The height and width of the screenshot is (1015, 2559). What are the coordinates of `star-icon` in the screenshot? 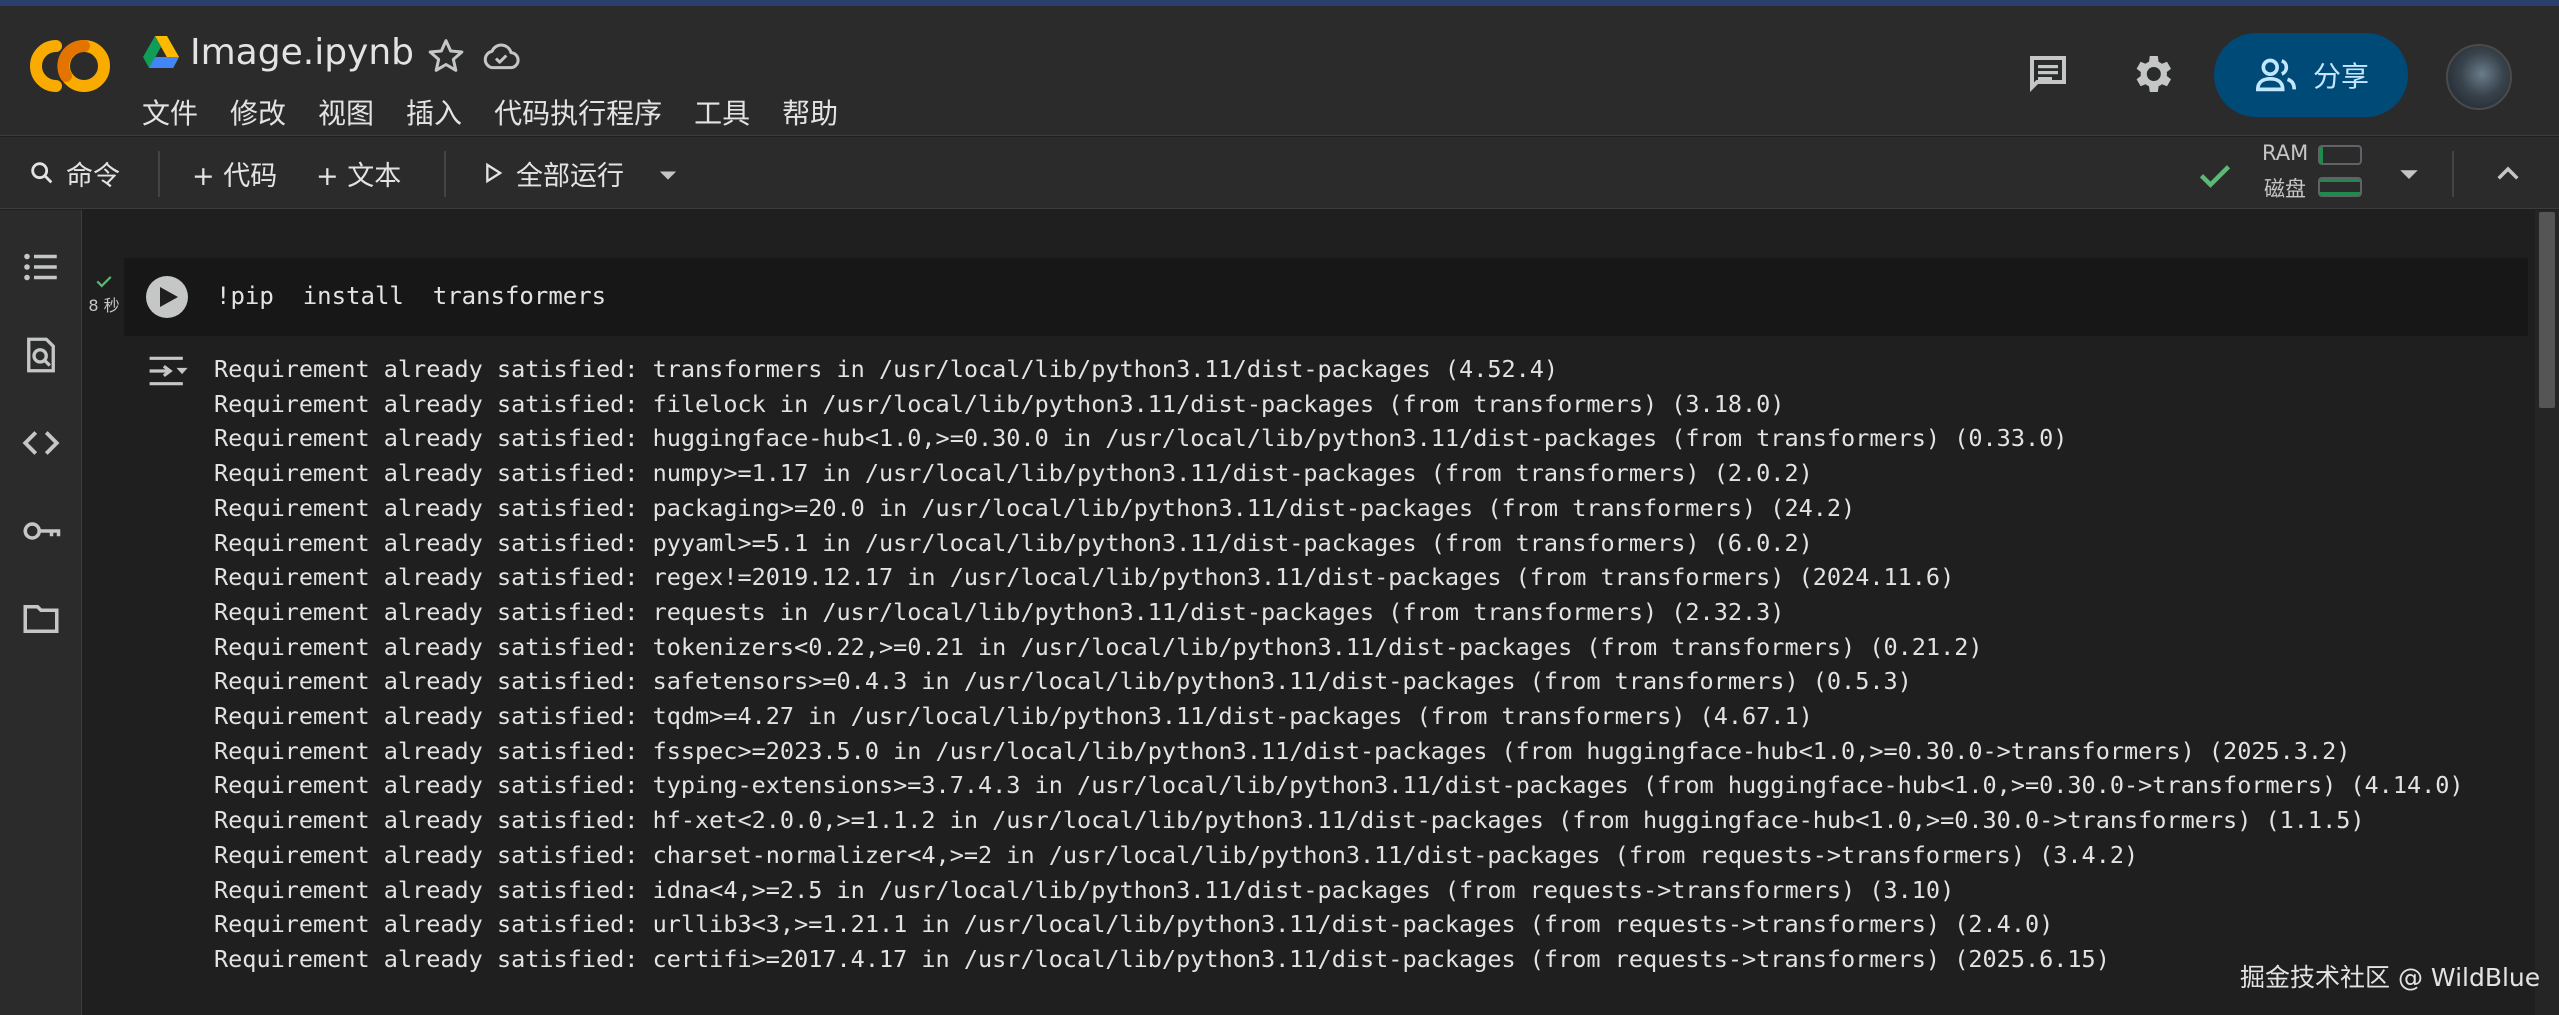 It's located at (446, 56).